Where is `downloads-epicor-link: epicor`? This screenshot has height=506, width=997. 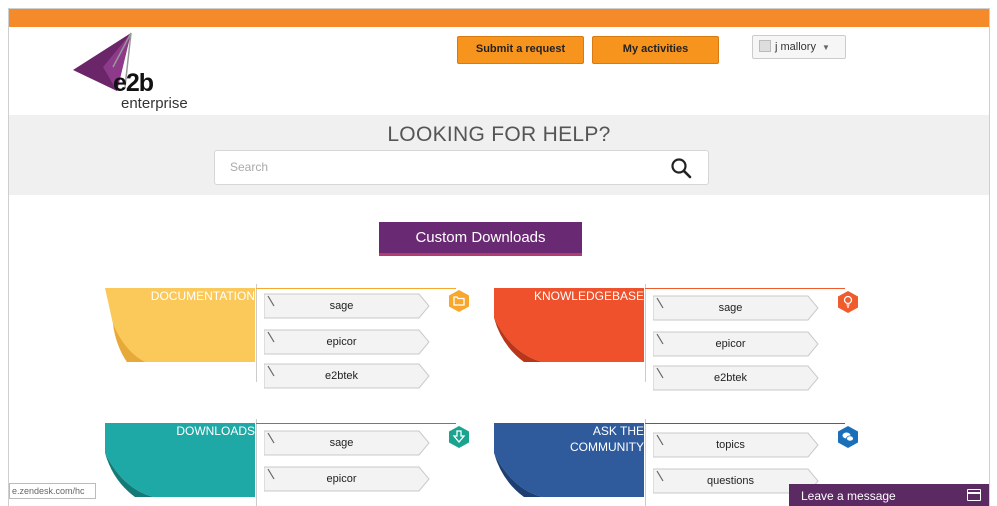
downloads-epicor-link: epicor is located at coordinates (348, 479).